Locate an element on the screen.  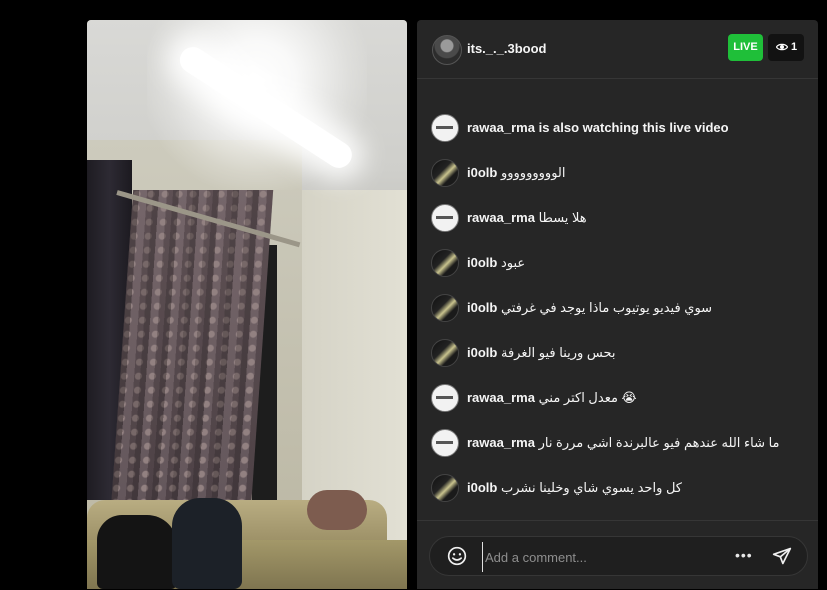
comment-item: rawaa_rma معدل اكتر مني 😭 is located at coordinates (621, 397).